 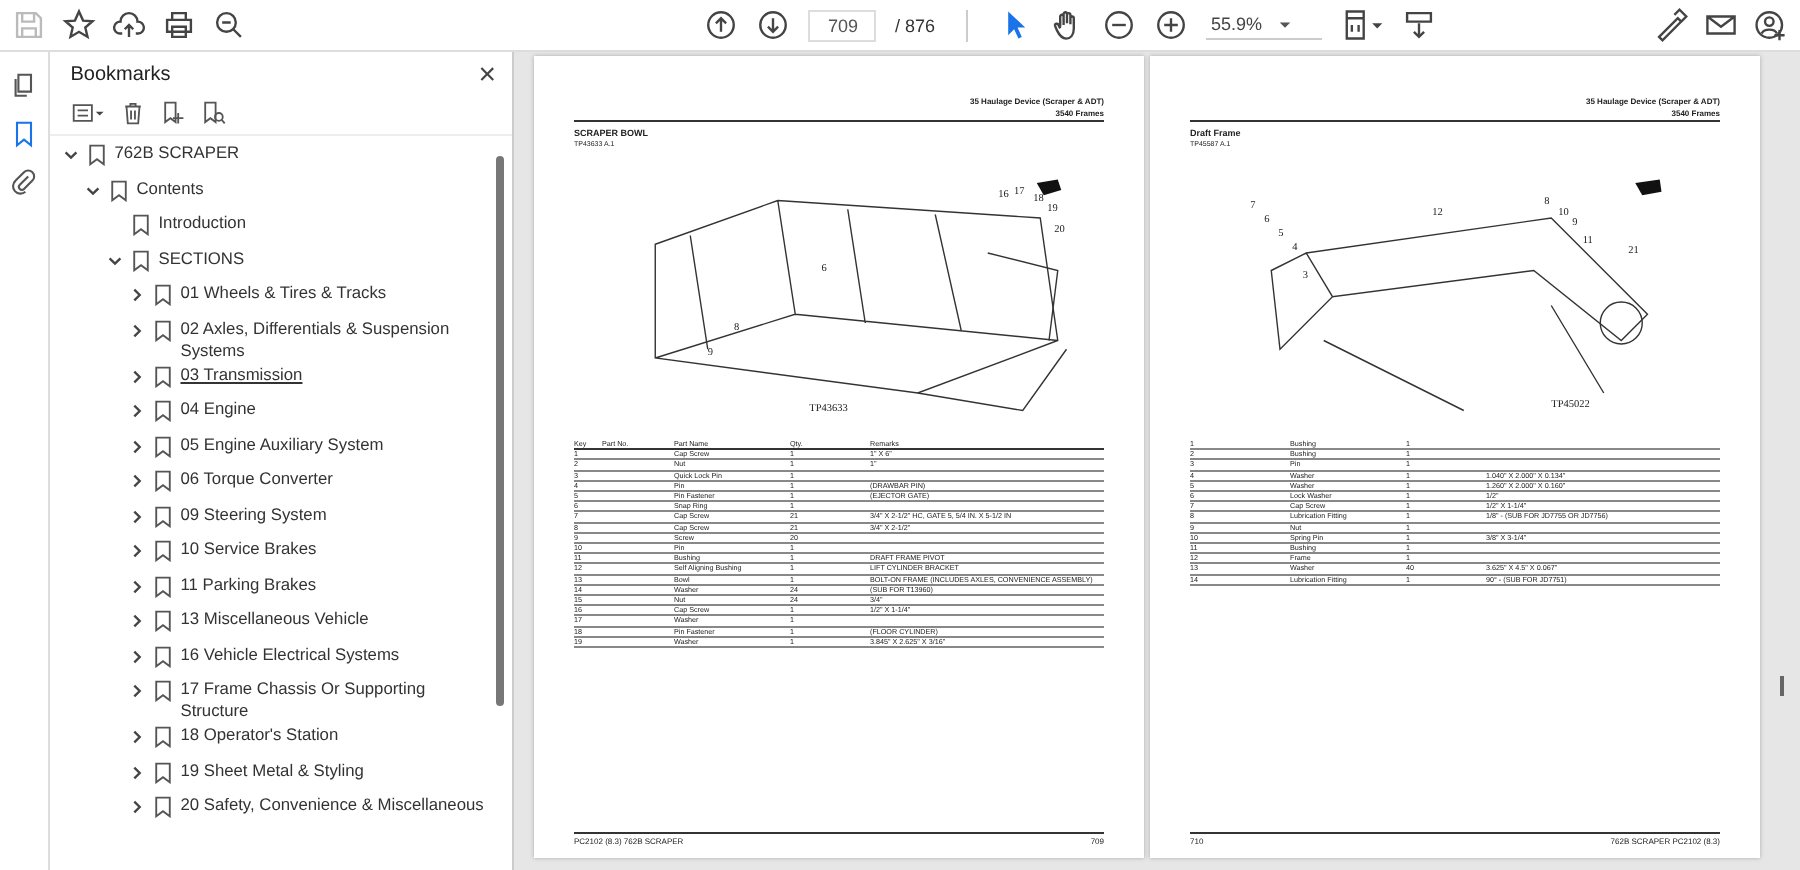 I want to click on scroll-mode-icon, so click(x=1418, y=25).